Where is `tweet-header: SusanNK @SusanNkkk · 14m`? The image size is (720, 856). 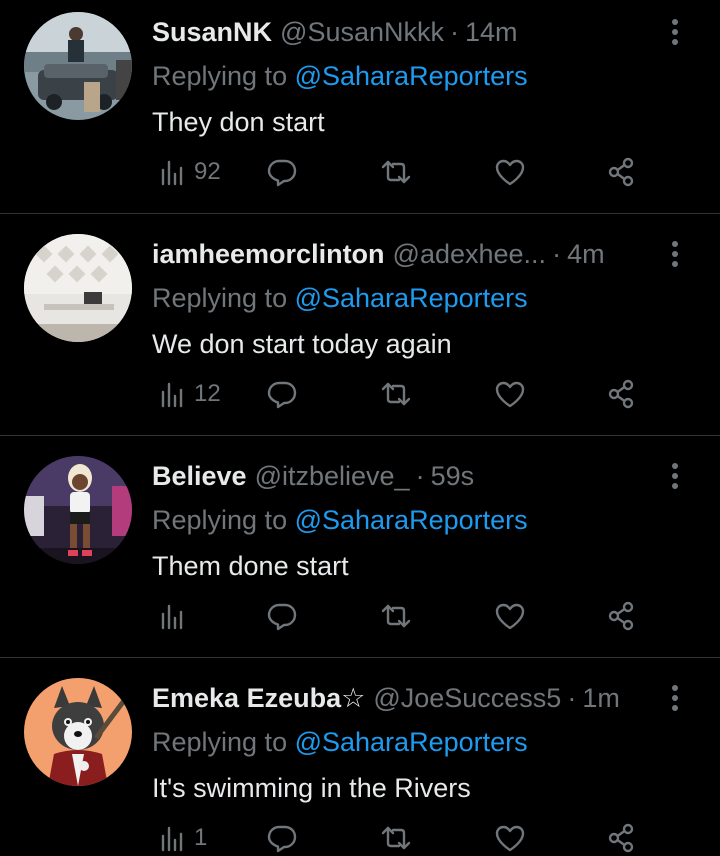
tweet-header: SusanNK @SusanNkkk · 14m is located at coordinates (421, 32).